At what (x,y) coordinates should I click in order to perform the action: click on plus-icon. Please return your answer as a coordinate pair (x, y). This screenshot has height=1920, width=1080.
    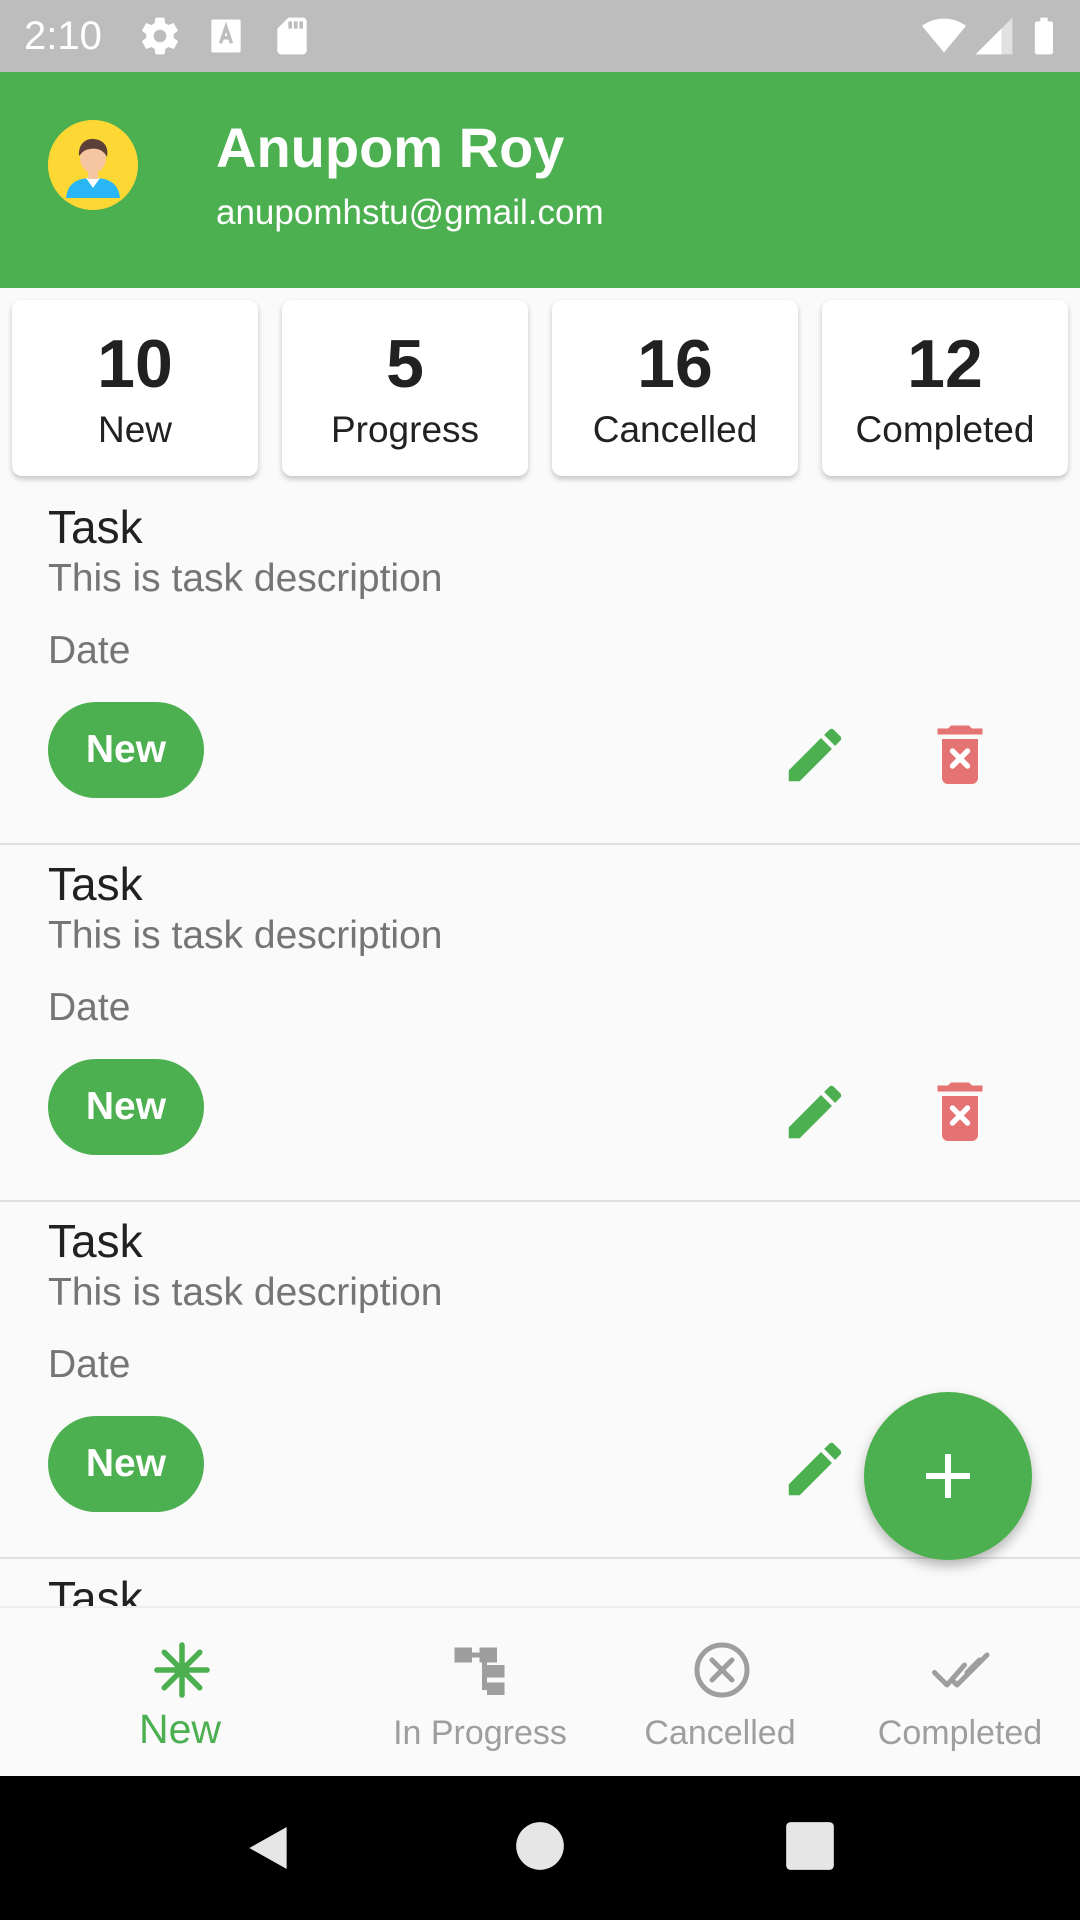
    Looking at the image, I should click on (948, 1476).